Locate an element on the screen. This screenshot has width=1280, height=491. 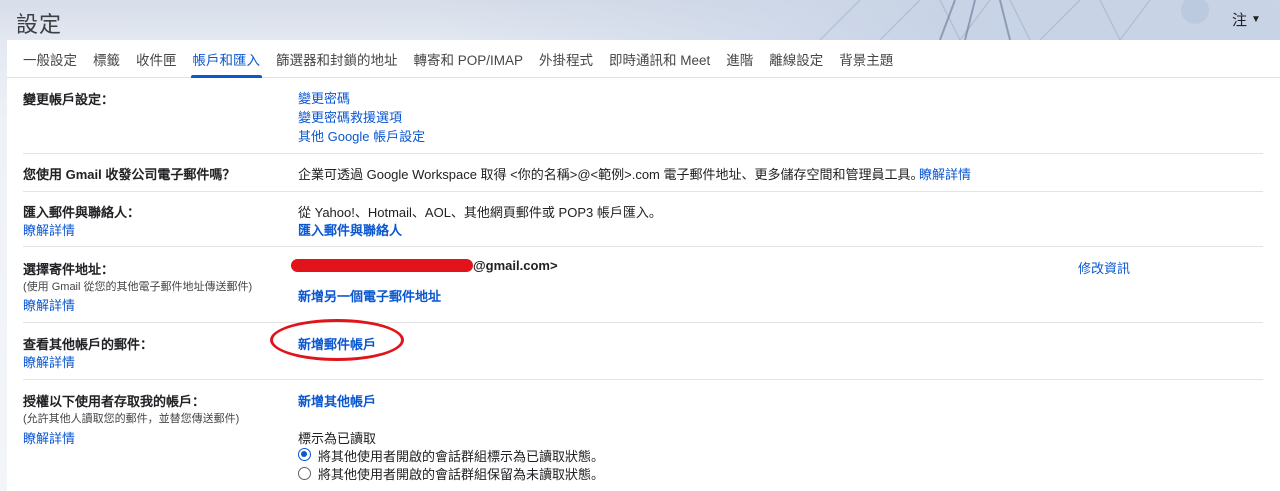
row-sublabel: (使用 Gmail 從您的其他電子郵件地址傳送郵件) is located at coordinates (138, 287).